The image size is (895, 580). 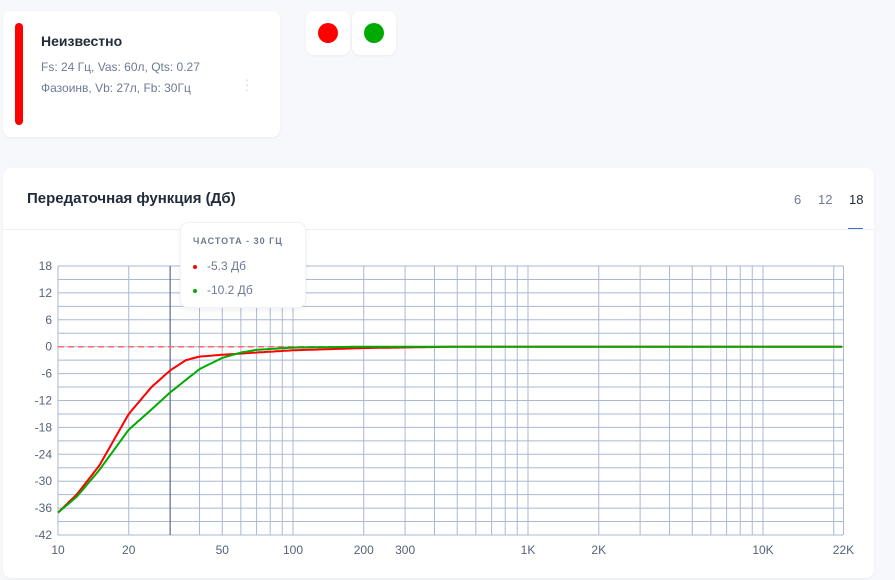 What do you see at coordinates (48, 320) in the screenshot?
I see `y-tick-label: 6` at bounding box center [48, 320].